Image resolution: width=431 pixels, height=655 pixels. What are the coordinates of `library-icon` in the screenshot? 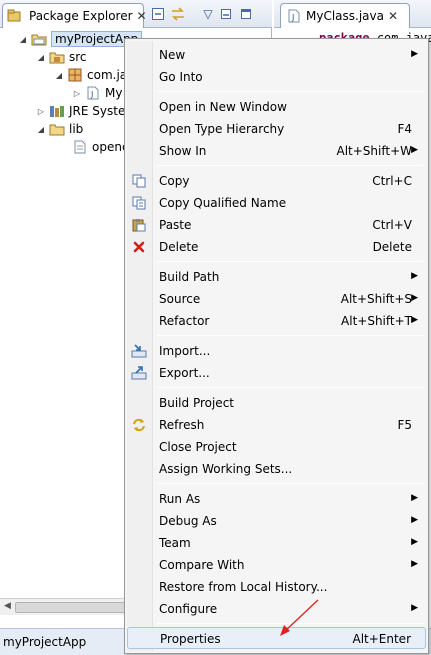 It's located at (57, 111).